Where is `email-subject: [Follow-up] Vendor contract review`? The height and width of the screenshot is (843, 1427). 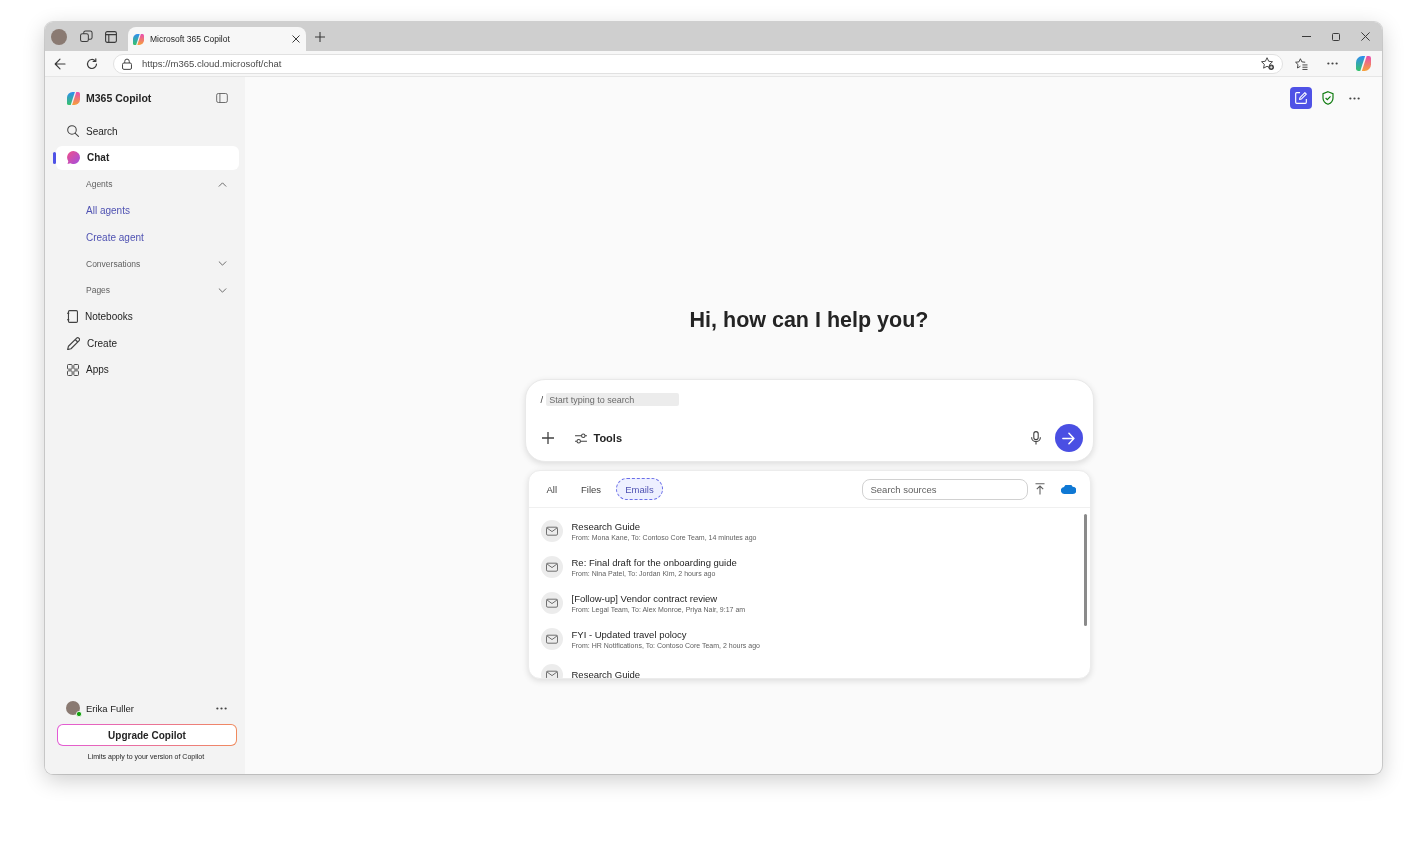 email-subject: [Follow-up] Vendor contract review is located at coordinates (645, 598).